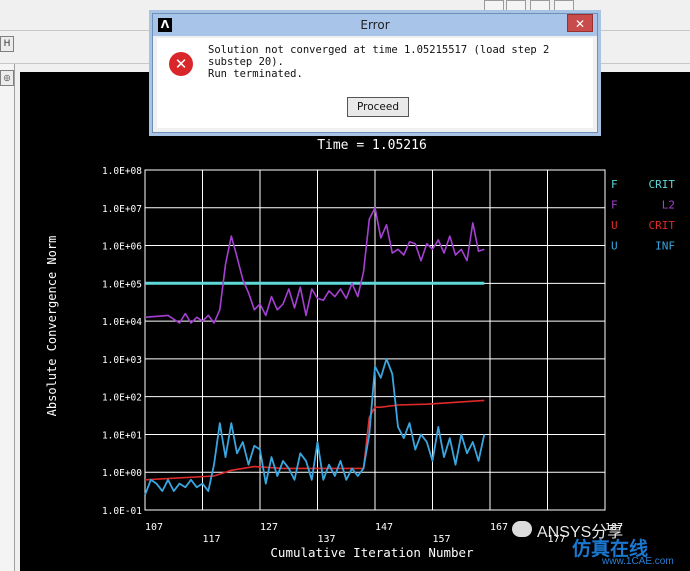 The image size is (690, 571). What do you see at coordinates (638, 561) in the screenshot?
I see `watermark-url: www.1CAE.com` at bounding box center [638, 561].